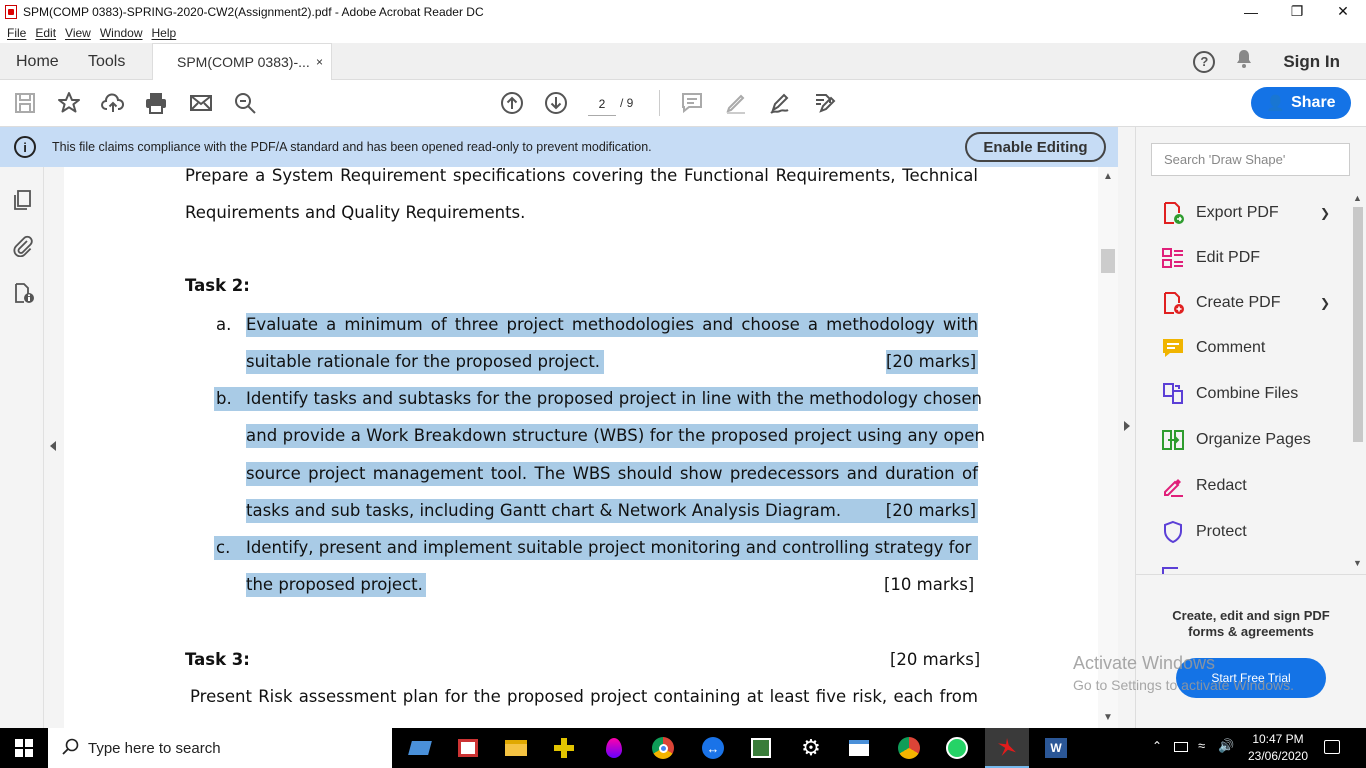 The image size is (1366, 768). What do you see at coordinates (71, 749) in the screenshot?
I see `taskbar-search-icon` at bounding box center [71, 749].